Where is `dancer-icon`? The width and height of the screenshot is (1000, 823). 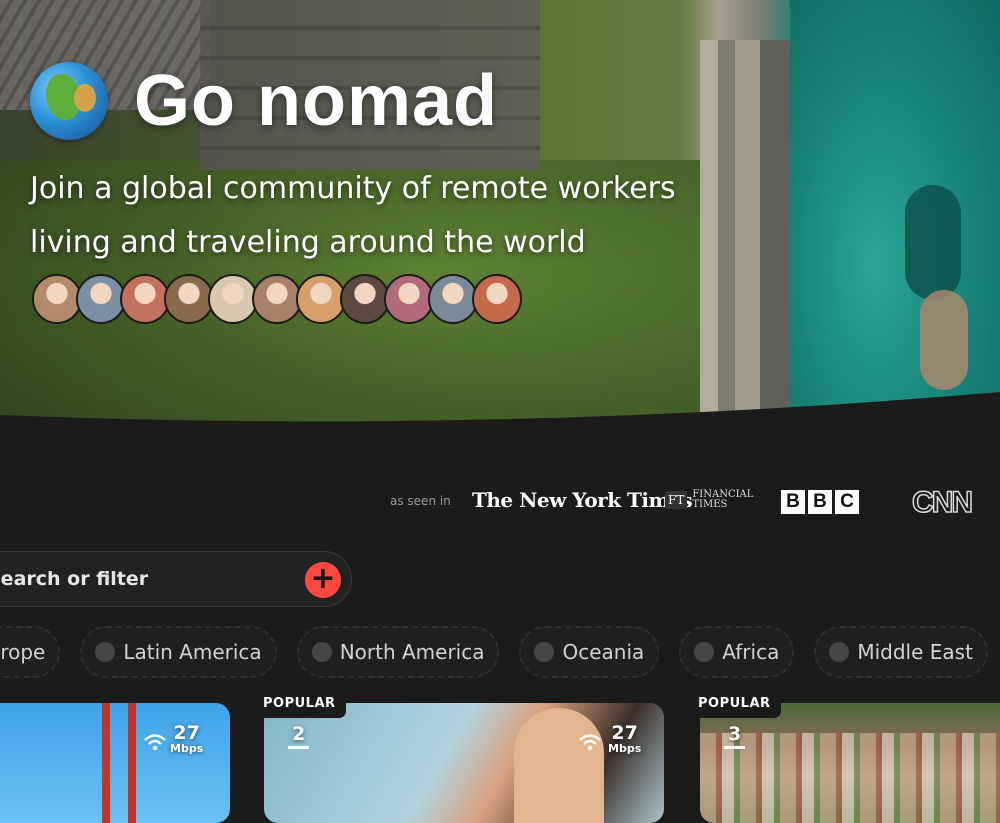 dancer-icon is located at coordinates (105, 652).